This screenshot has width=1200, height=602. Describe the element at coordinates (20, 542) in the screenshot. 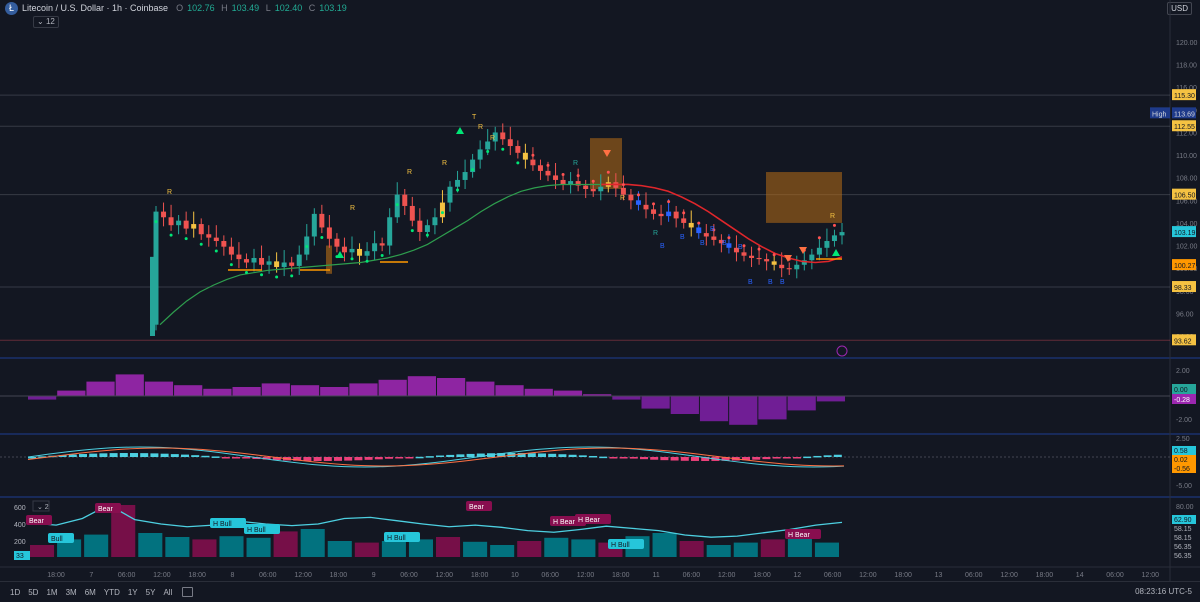

I see `vol-left-tick: 200` at that location.